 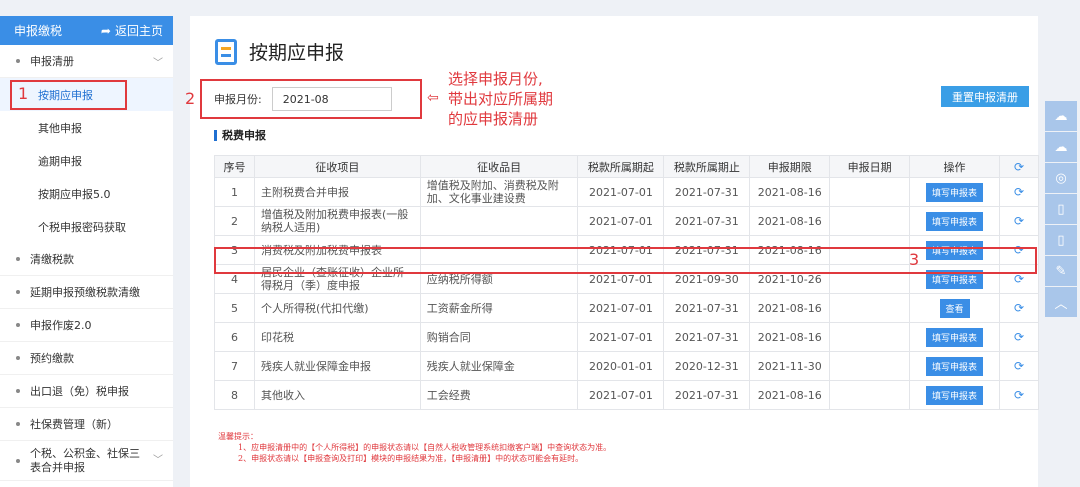 I want to click on view-button: 查看, so click(x=954, y=308).